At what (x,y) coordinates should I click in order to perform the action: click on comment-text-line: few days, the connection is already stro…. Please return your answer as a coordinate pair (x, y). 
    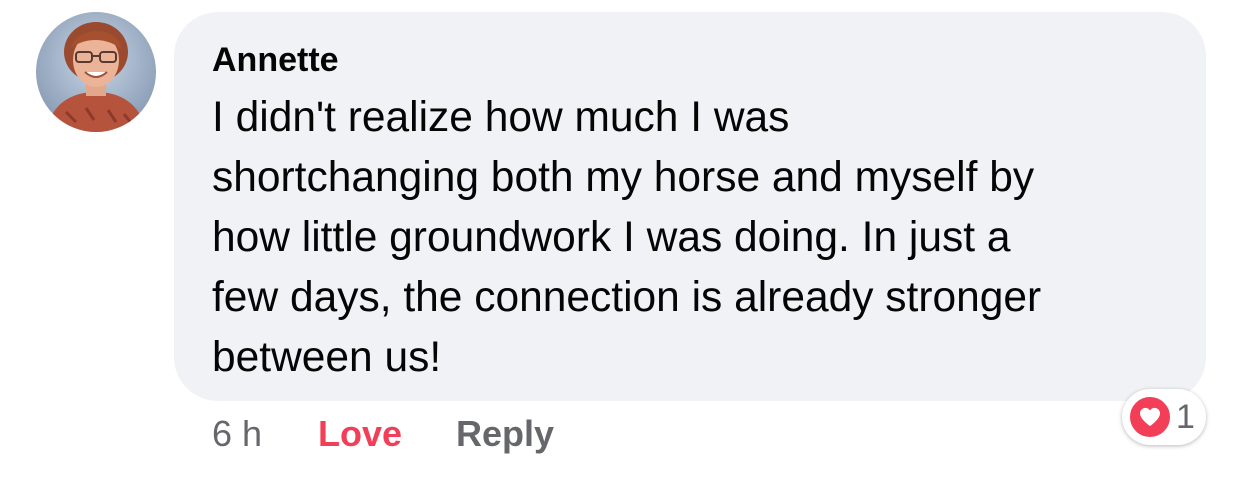
    Looking at the image, I should click on (627, 297).